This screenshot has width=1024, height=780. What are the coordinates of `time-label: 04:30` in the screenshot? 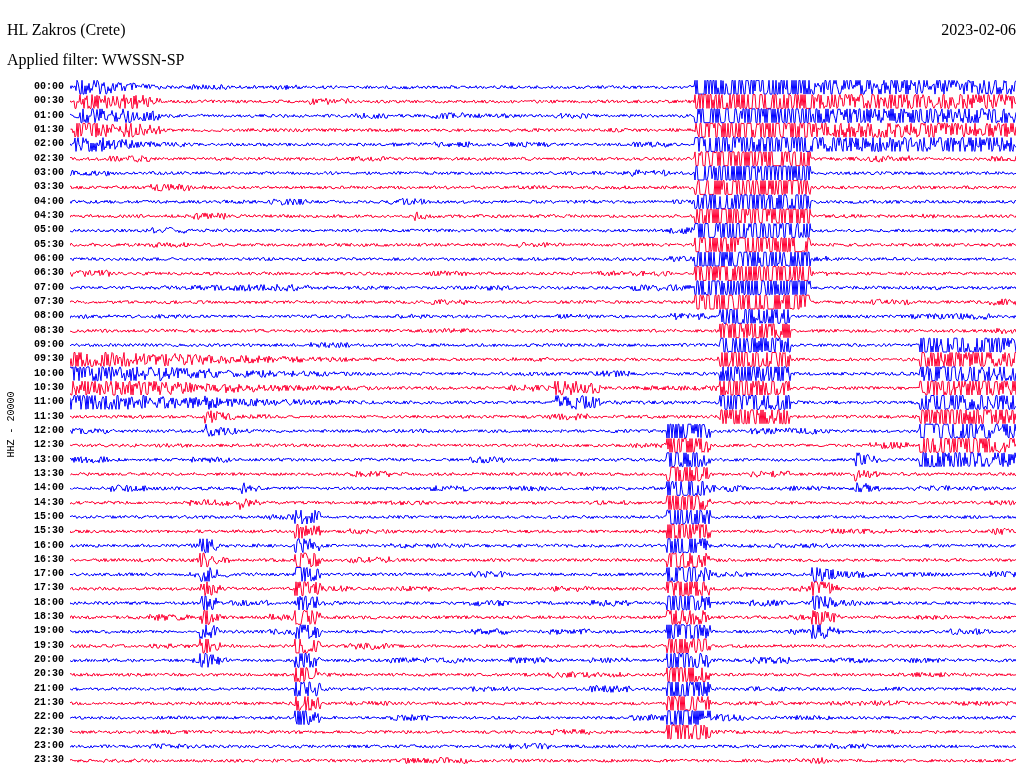 It's located at (49, 215).